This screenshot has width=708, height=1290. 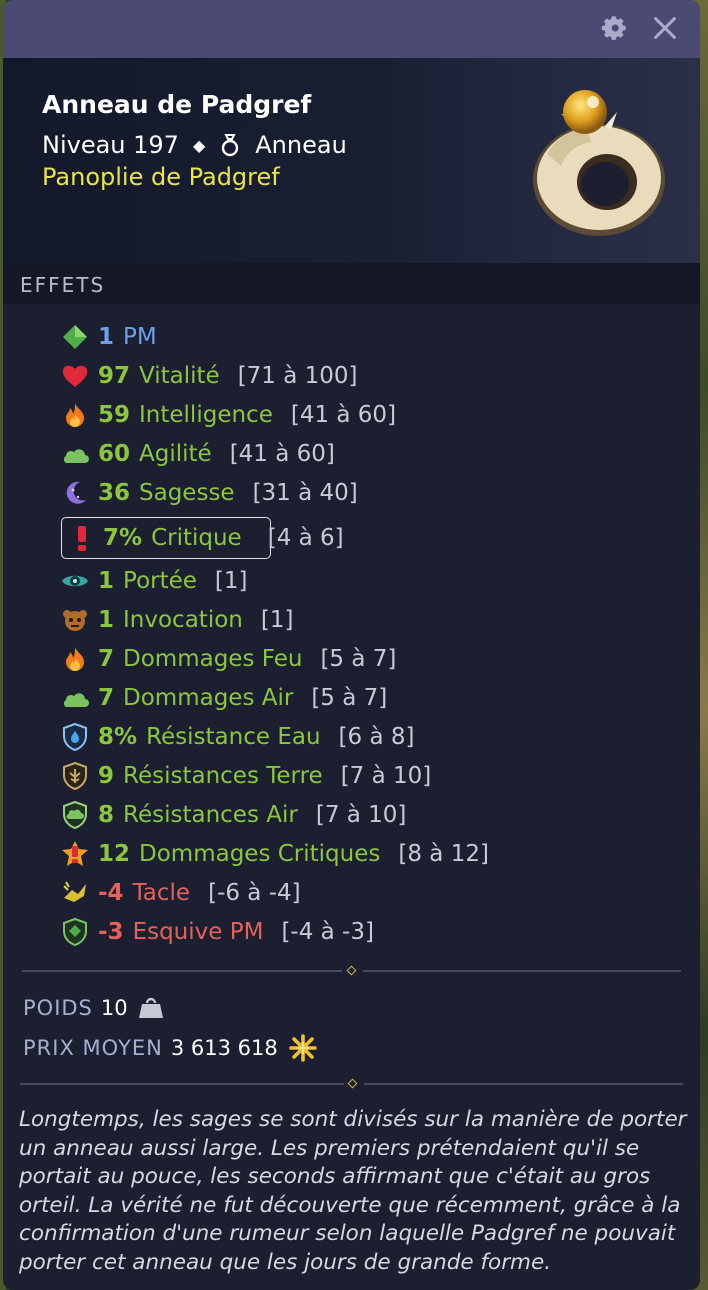 I want to click on shield-earth-icon, so click(x=75, y=776).